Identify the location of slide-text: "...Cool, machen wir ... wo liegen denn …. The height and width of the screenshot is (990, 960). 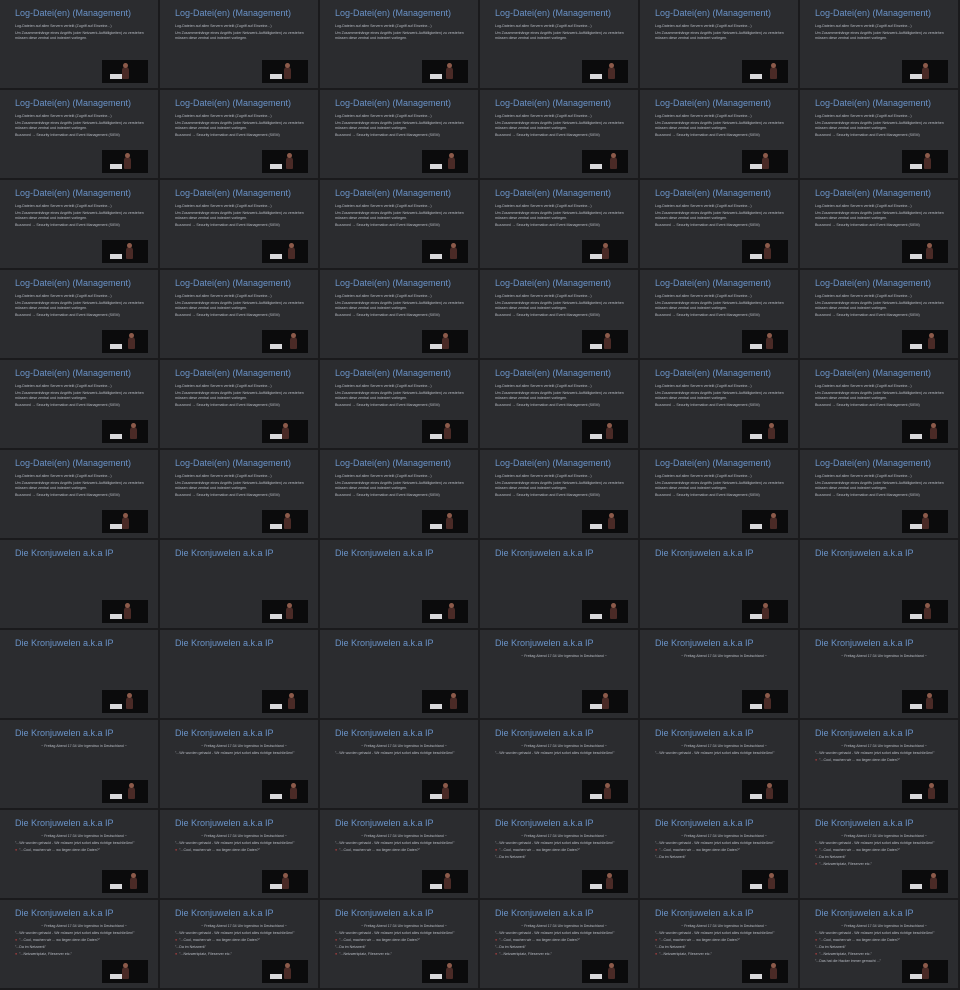
(700, 940).